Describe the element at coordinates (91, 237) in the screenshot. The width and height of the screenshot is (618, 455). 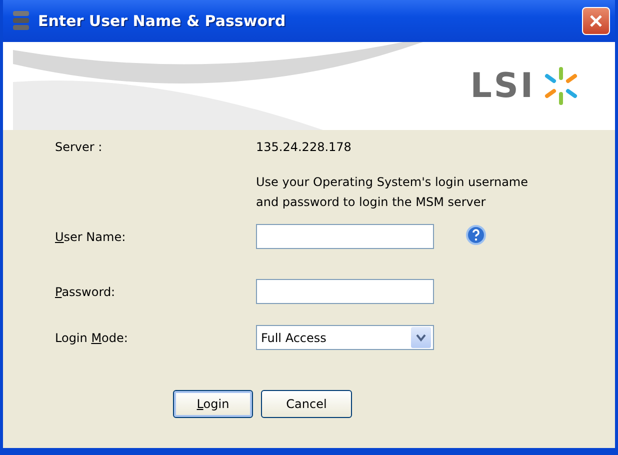
I see `field-label: User Name:` at that location.